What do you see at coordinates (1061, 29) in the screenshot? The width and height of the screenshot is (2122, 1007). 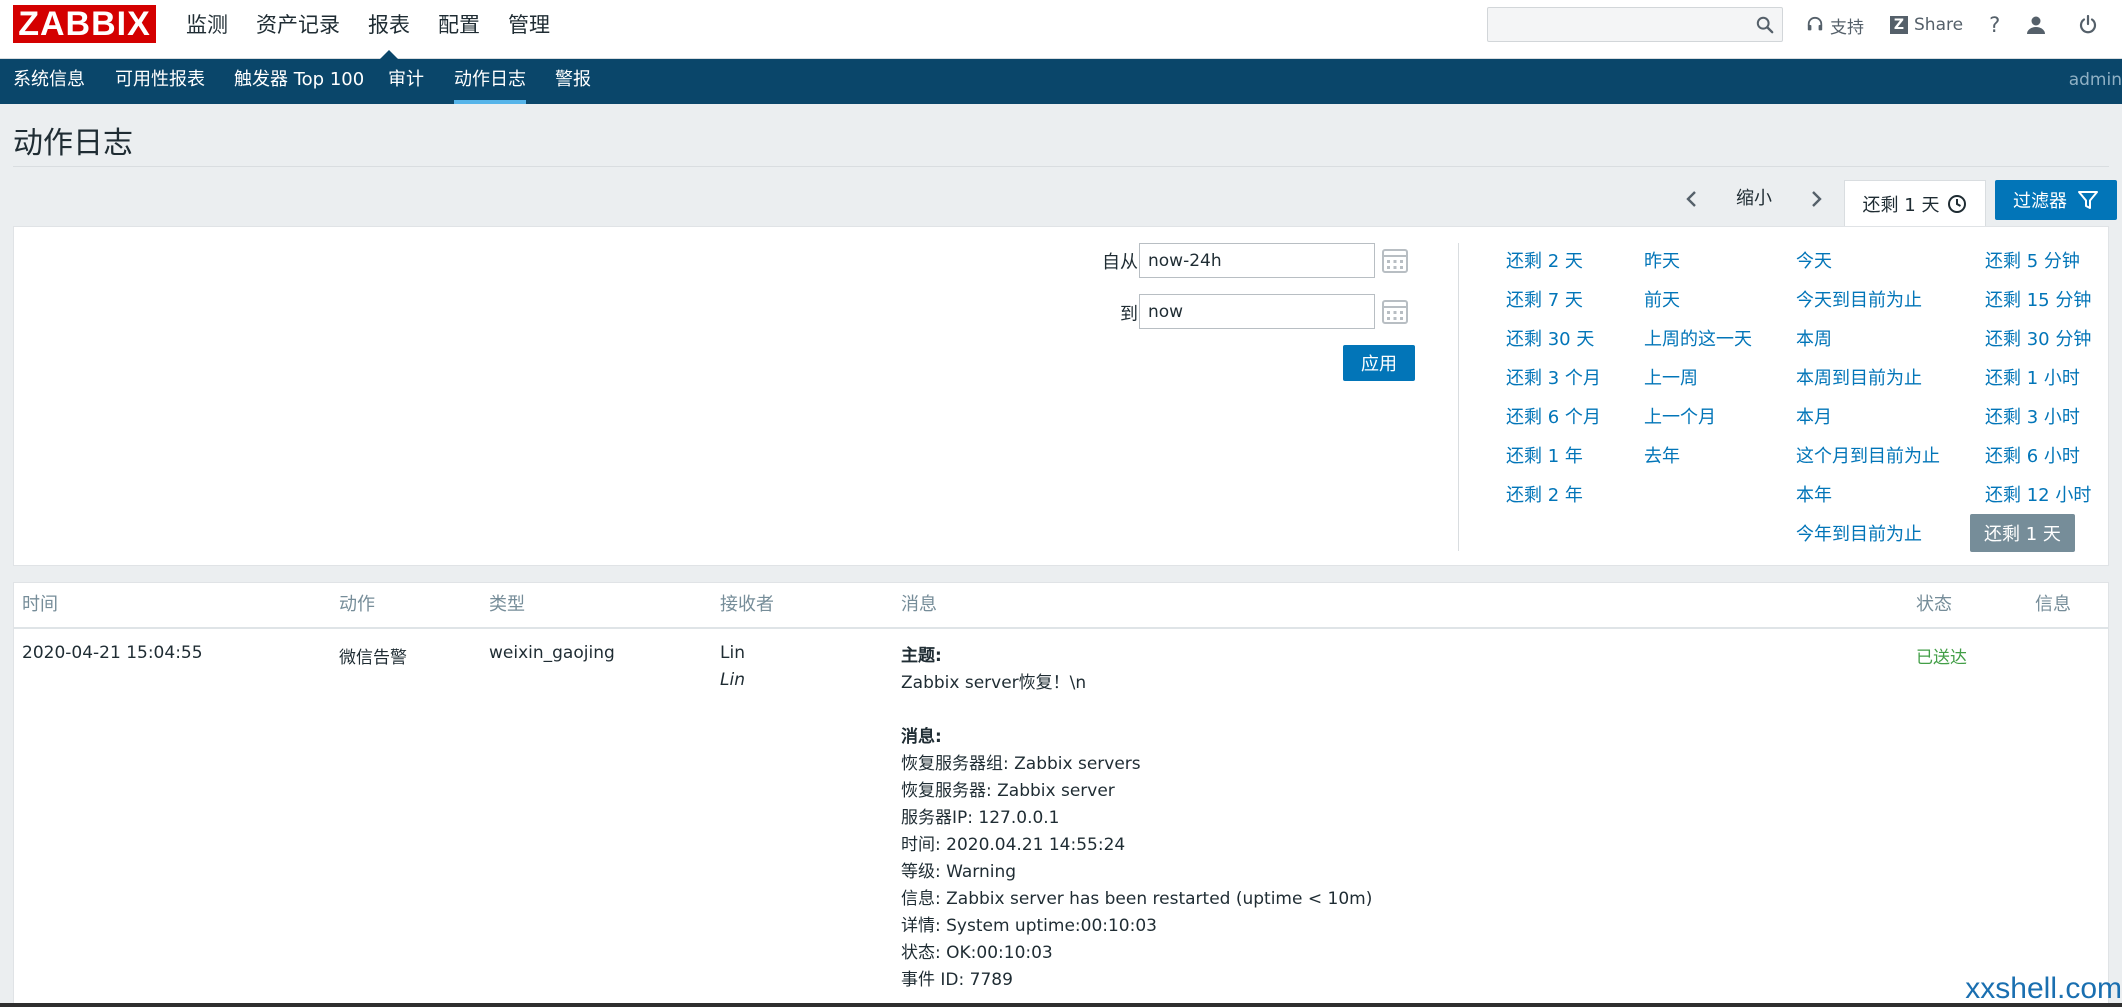 I see `top-header: ZABBIX 监测 资产记录 报表 配置 管理 支持 Z Share ?` at bounding box center [1061, 29].